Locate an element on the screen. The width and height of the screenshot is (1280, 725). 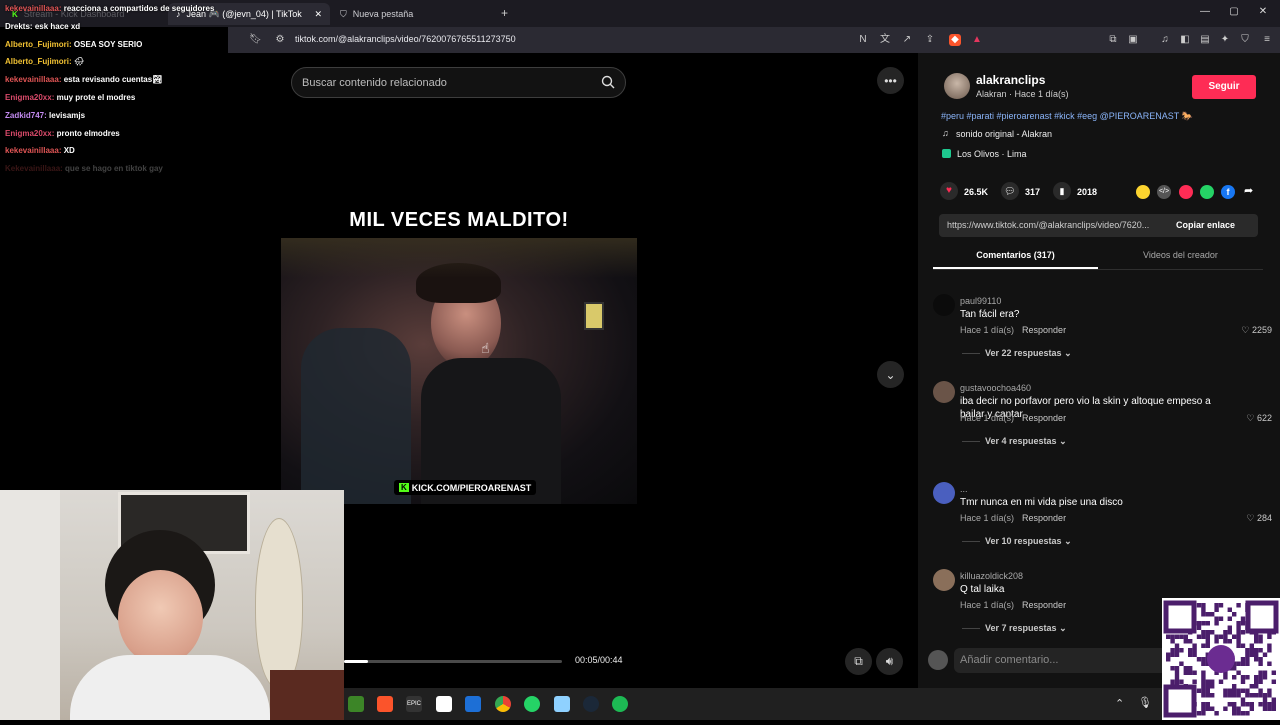
bookmark-icon: 🔖︎ is located at coordinates (255, 40).